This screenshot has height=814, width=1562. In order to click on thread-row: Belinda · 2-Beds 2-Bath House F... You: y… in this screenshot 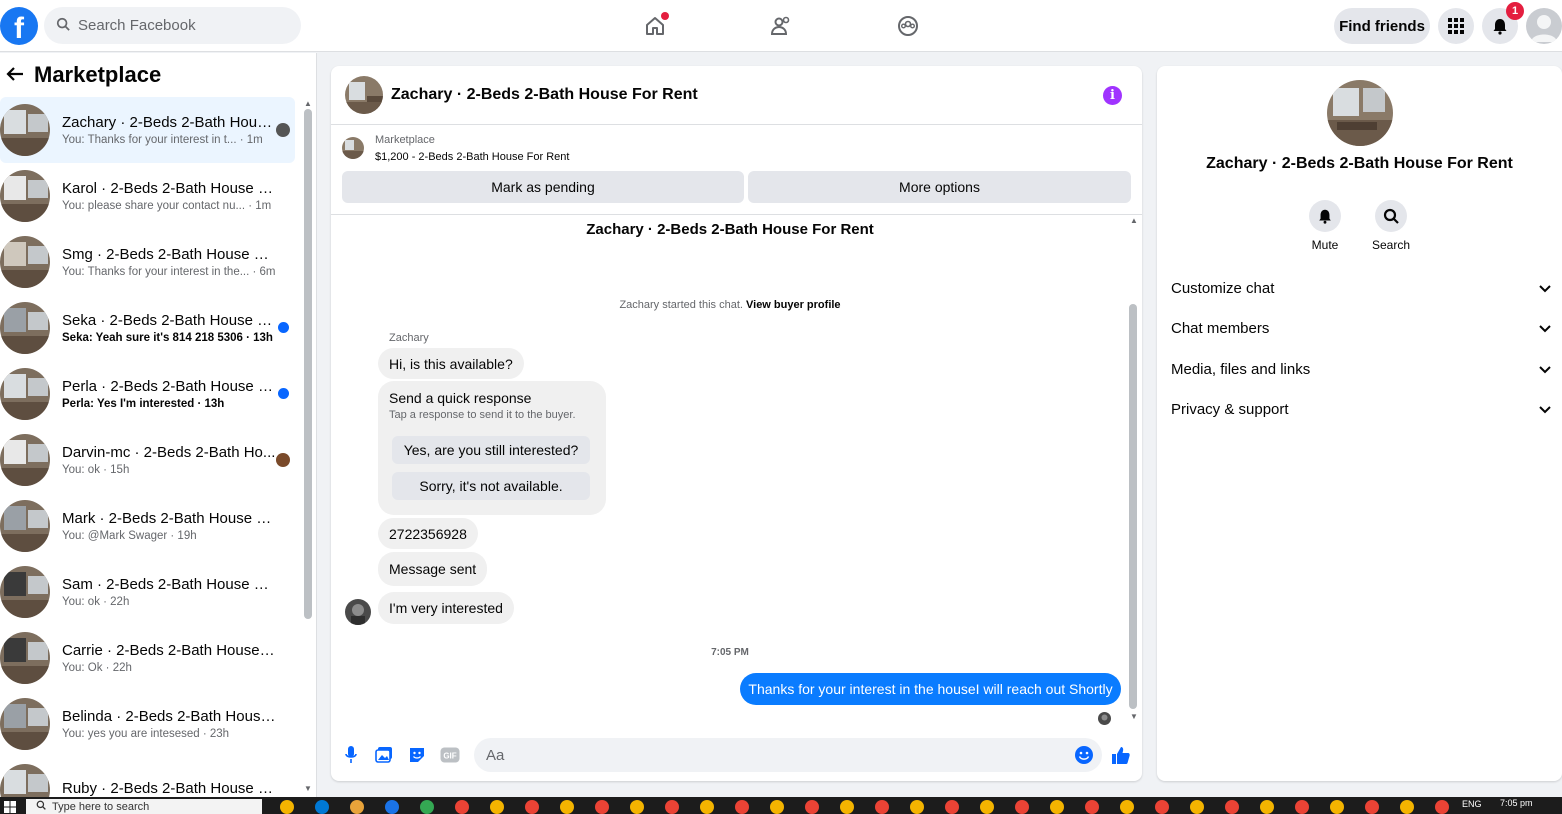, I will do `click(158, 724)`.